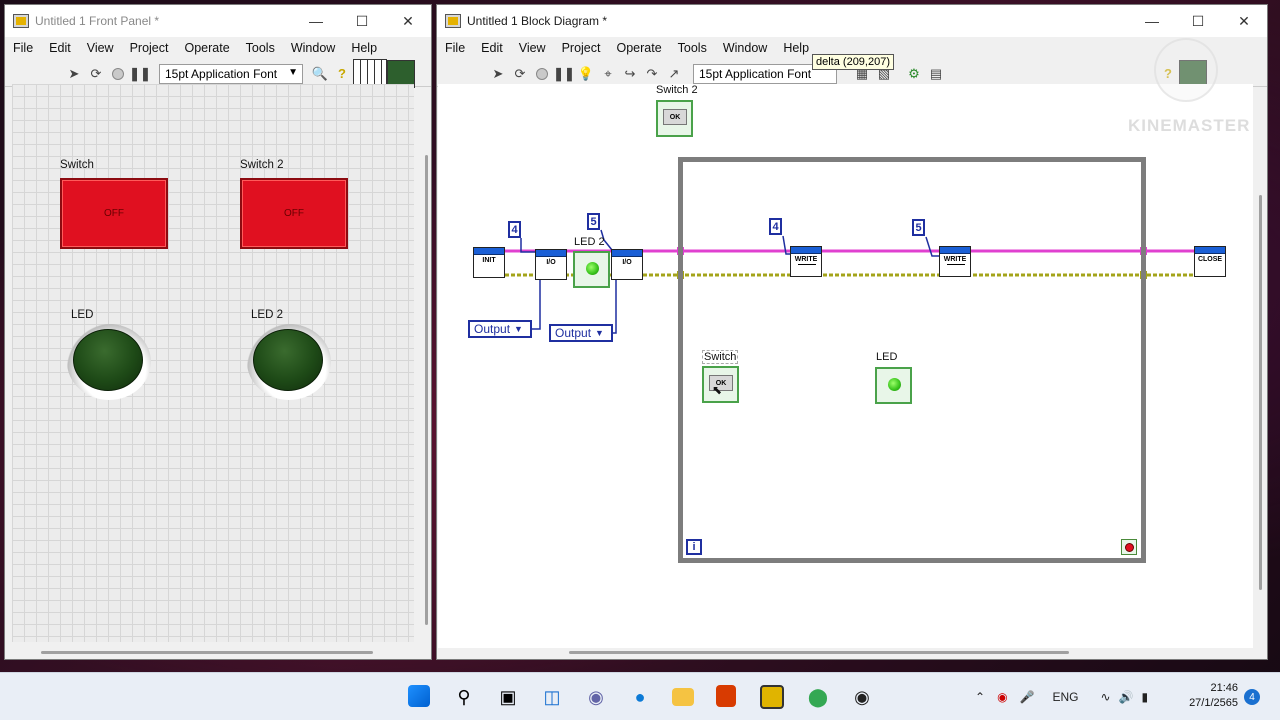 The width and height of the screenshot is (1280, 720). I want to click on search-icon: ⚲, so click(464, 697).